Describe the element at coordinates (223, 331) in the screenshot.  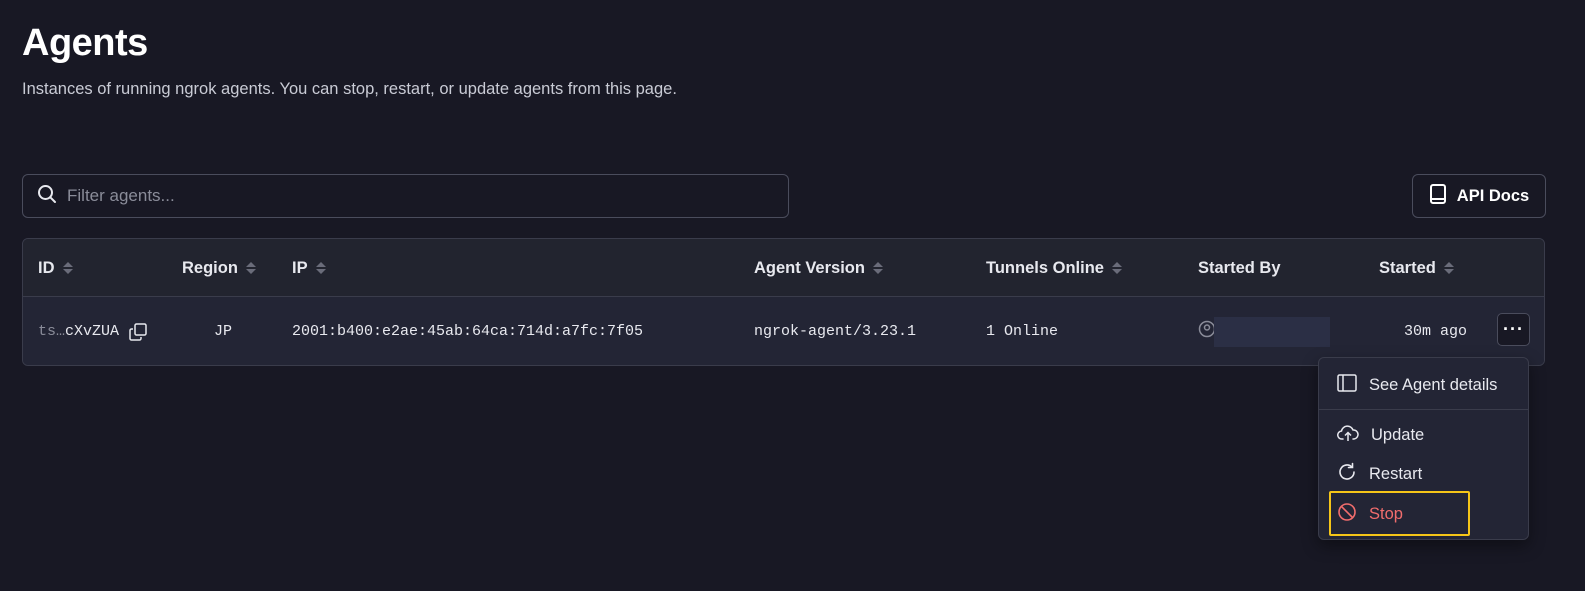
I see `region-cell: JP` at that location.